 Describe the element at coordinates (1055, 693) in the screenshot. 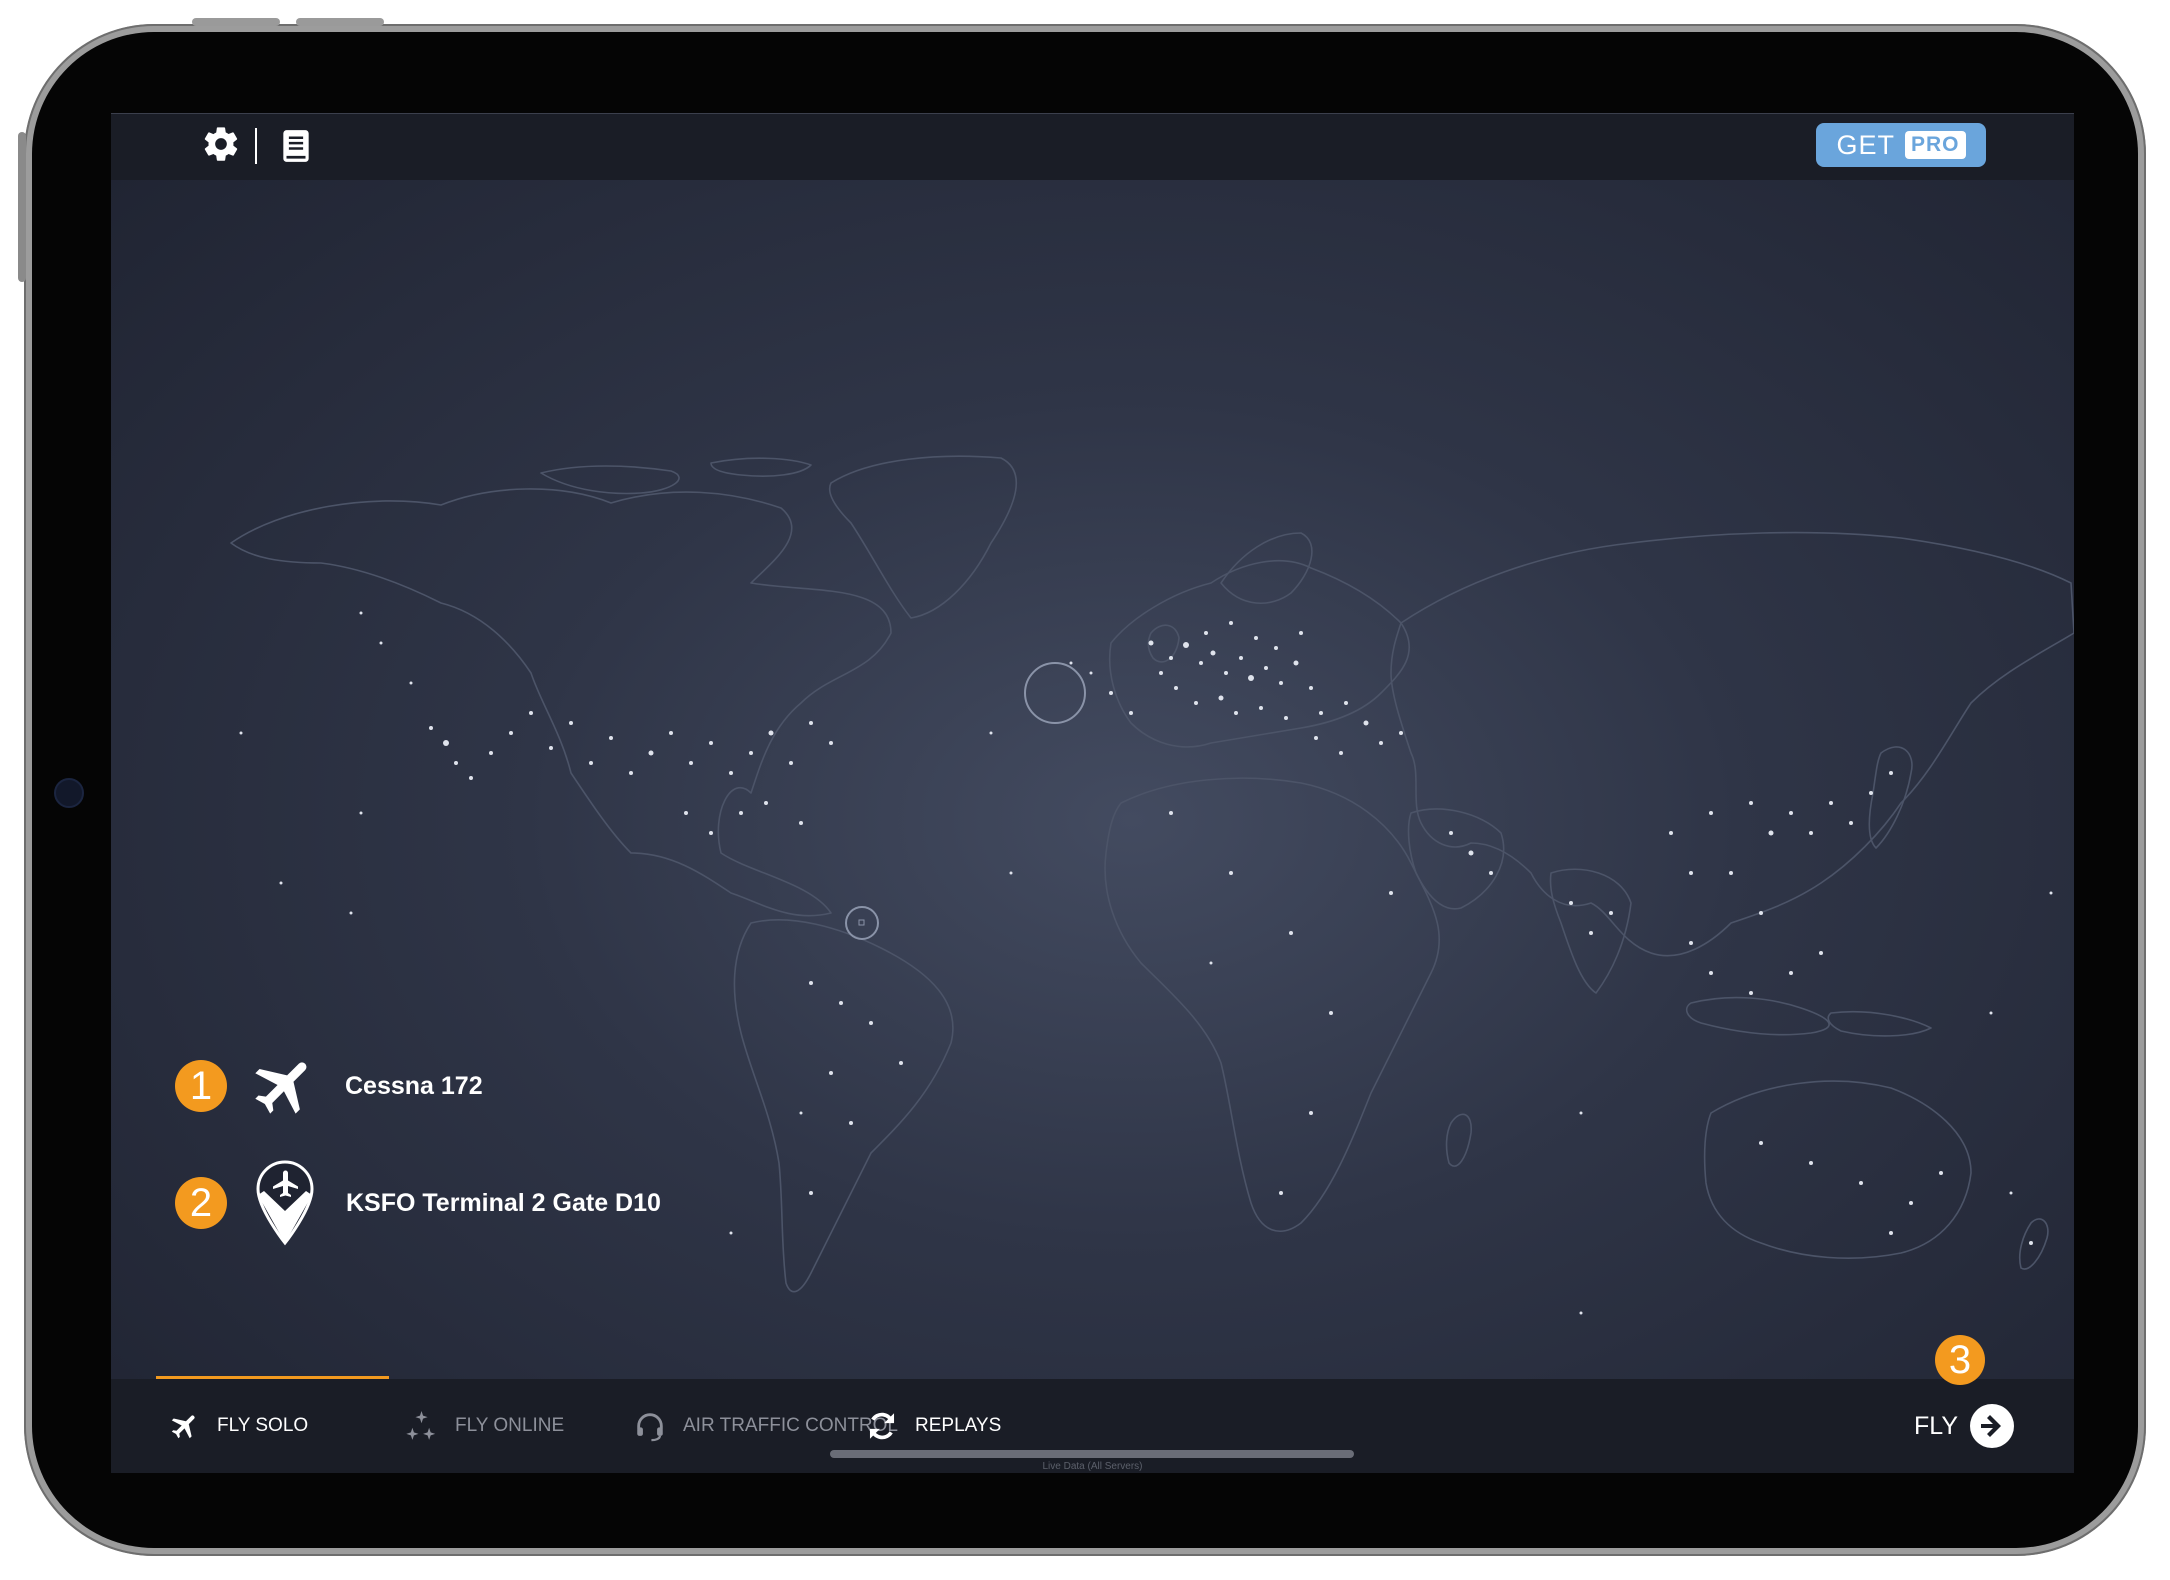

I see `map-region-highlight` at that location.